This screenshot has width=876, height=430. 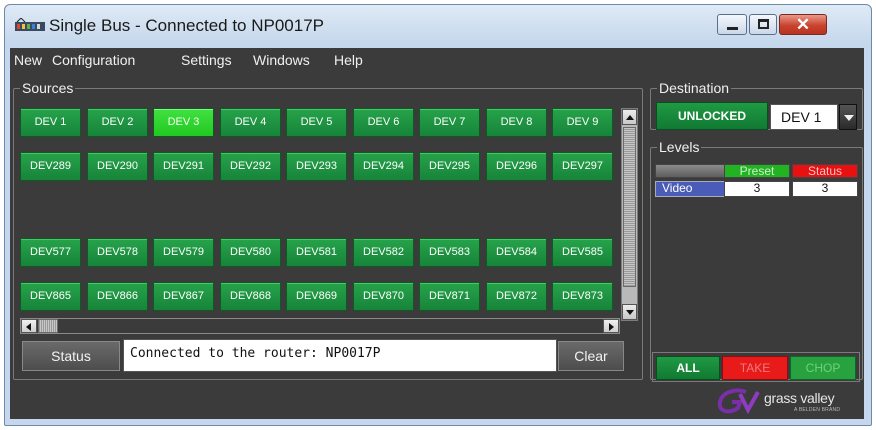 What do you see at coordinates (582, 296) in the screenshot?
I see `source-button: DEV873` at bounding box center [582, 296].